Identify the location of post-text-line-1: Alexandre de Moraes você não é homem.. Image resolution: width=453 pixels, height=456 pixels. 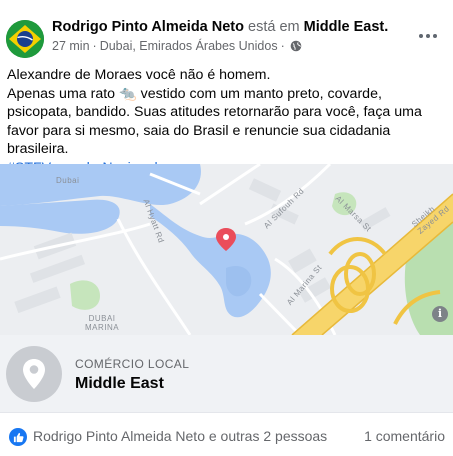
(139, 75).